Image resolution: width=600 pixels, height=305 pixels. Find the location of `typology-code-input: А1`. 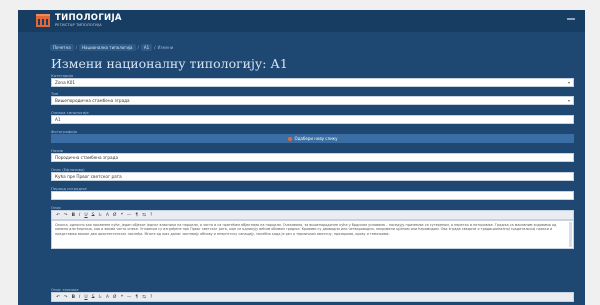

typology-code-input: А1 is located at coordinates (312, 119).